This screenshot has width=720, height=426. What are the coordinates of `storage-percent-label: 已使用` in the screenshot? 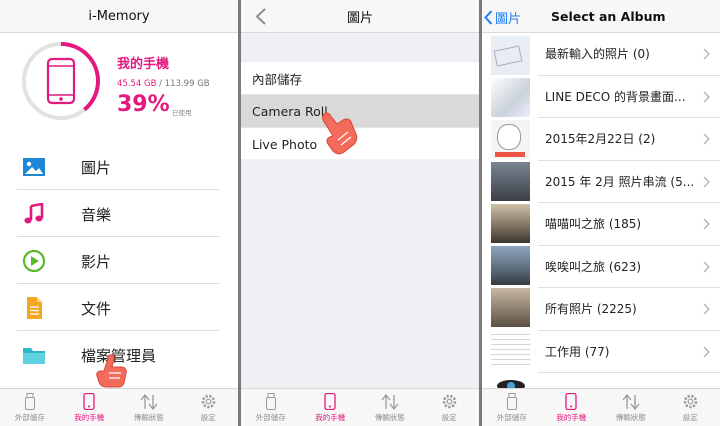 It's located at (182, 113).